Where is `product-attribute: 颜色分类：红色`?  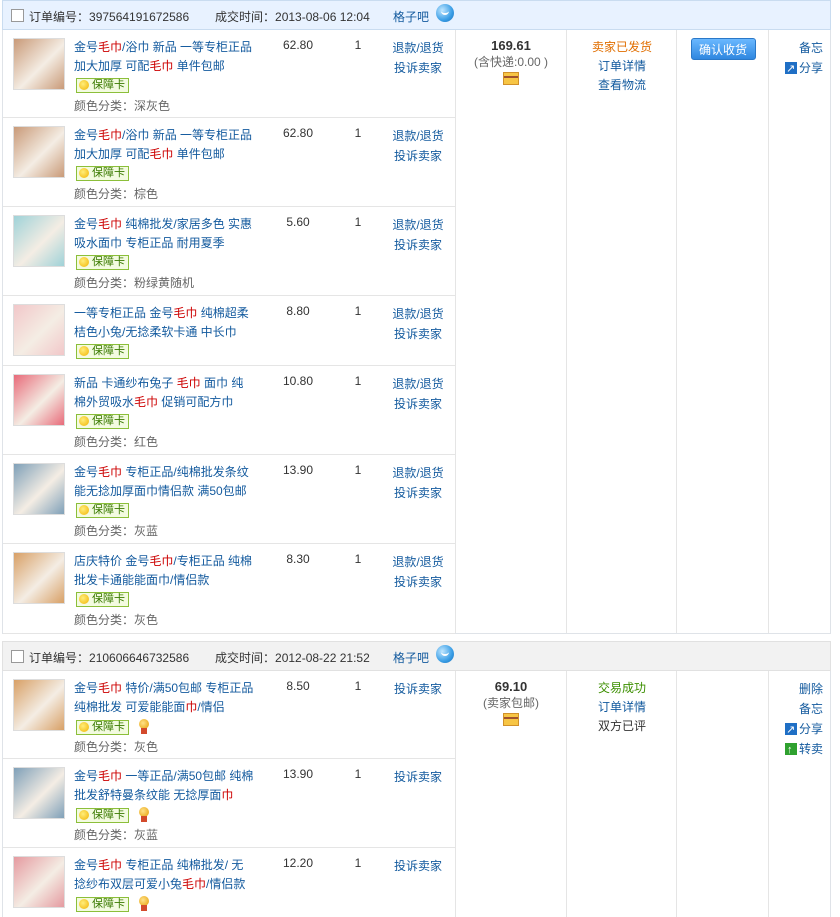
product-attribute: 颜色分类：红色 is located at coordinates (116, 442).